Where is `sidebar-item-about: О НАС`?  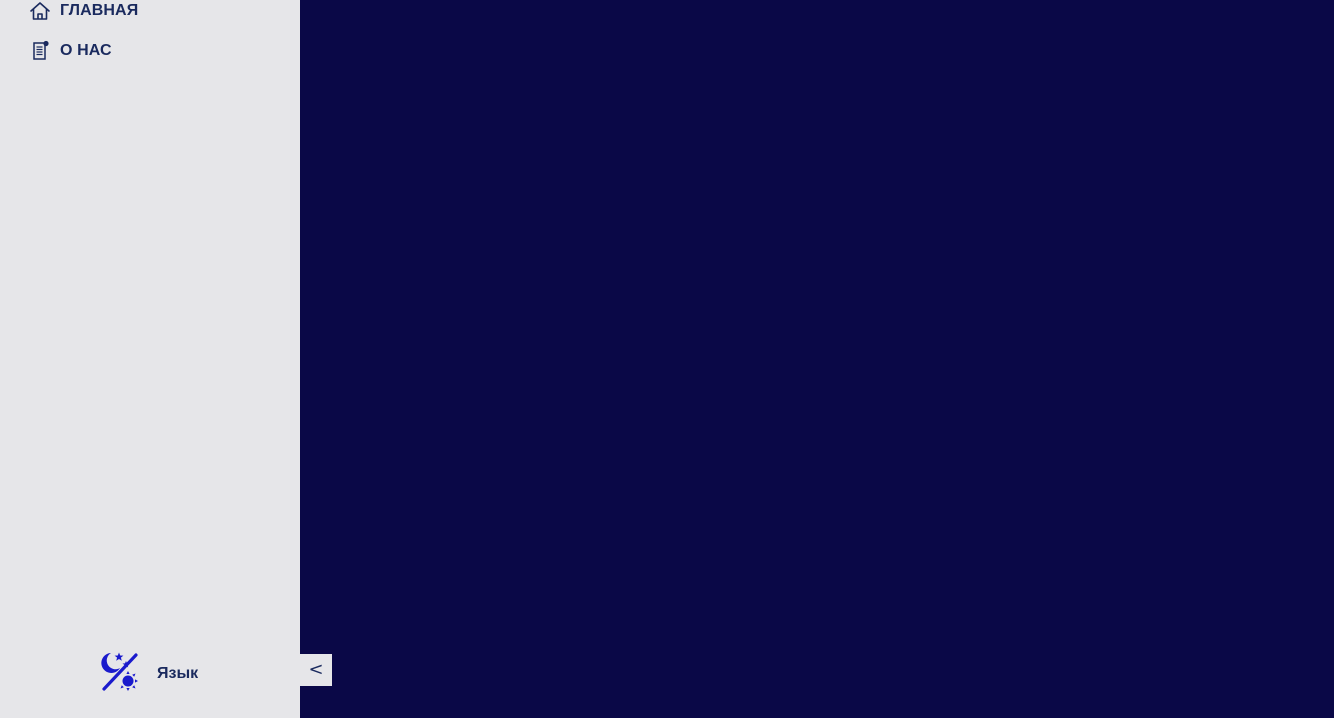
sidebar-item-about: О НАС is located at coordinates (70, 51).